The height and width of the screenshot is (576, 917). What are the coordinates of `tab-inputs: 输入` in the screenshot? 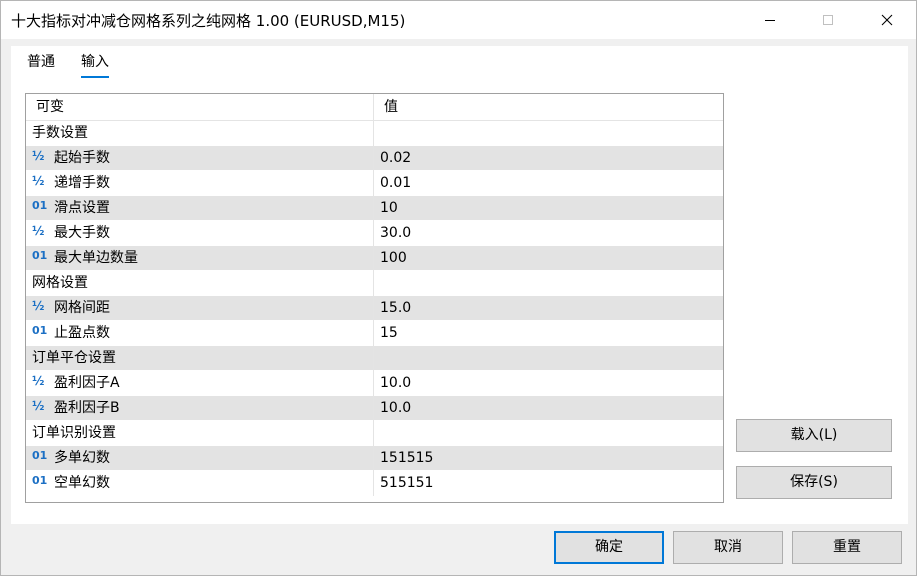 It's located at (95, 65).